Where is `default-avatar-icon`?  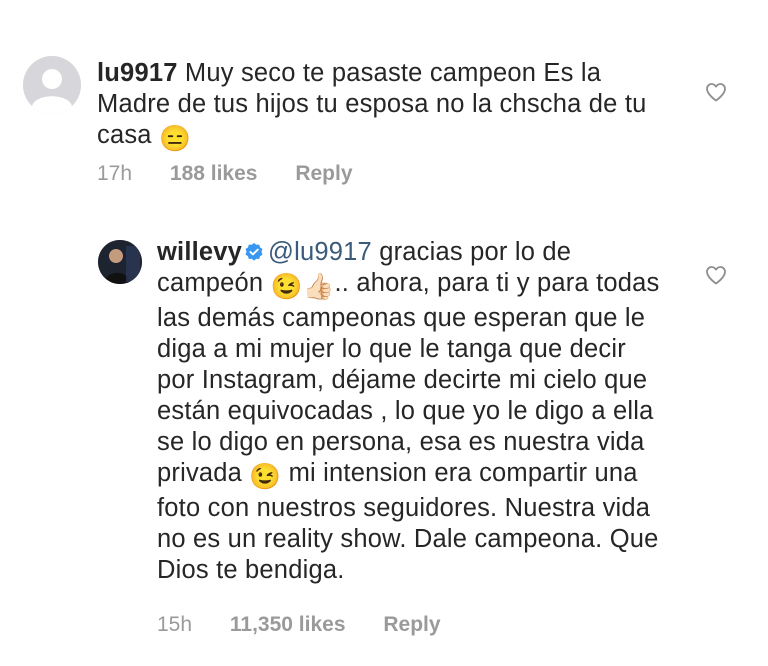
default-avatar-icon is located at coordinates (52, 85).